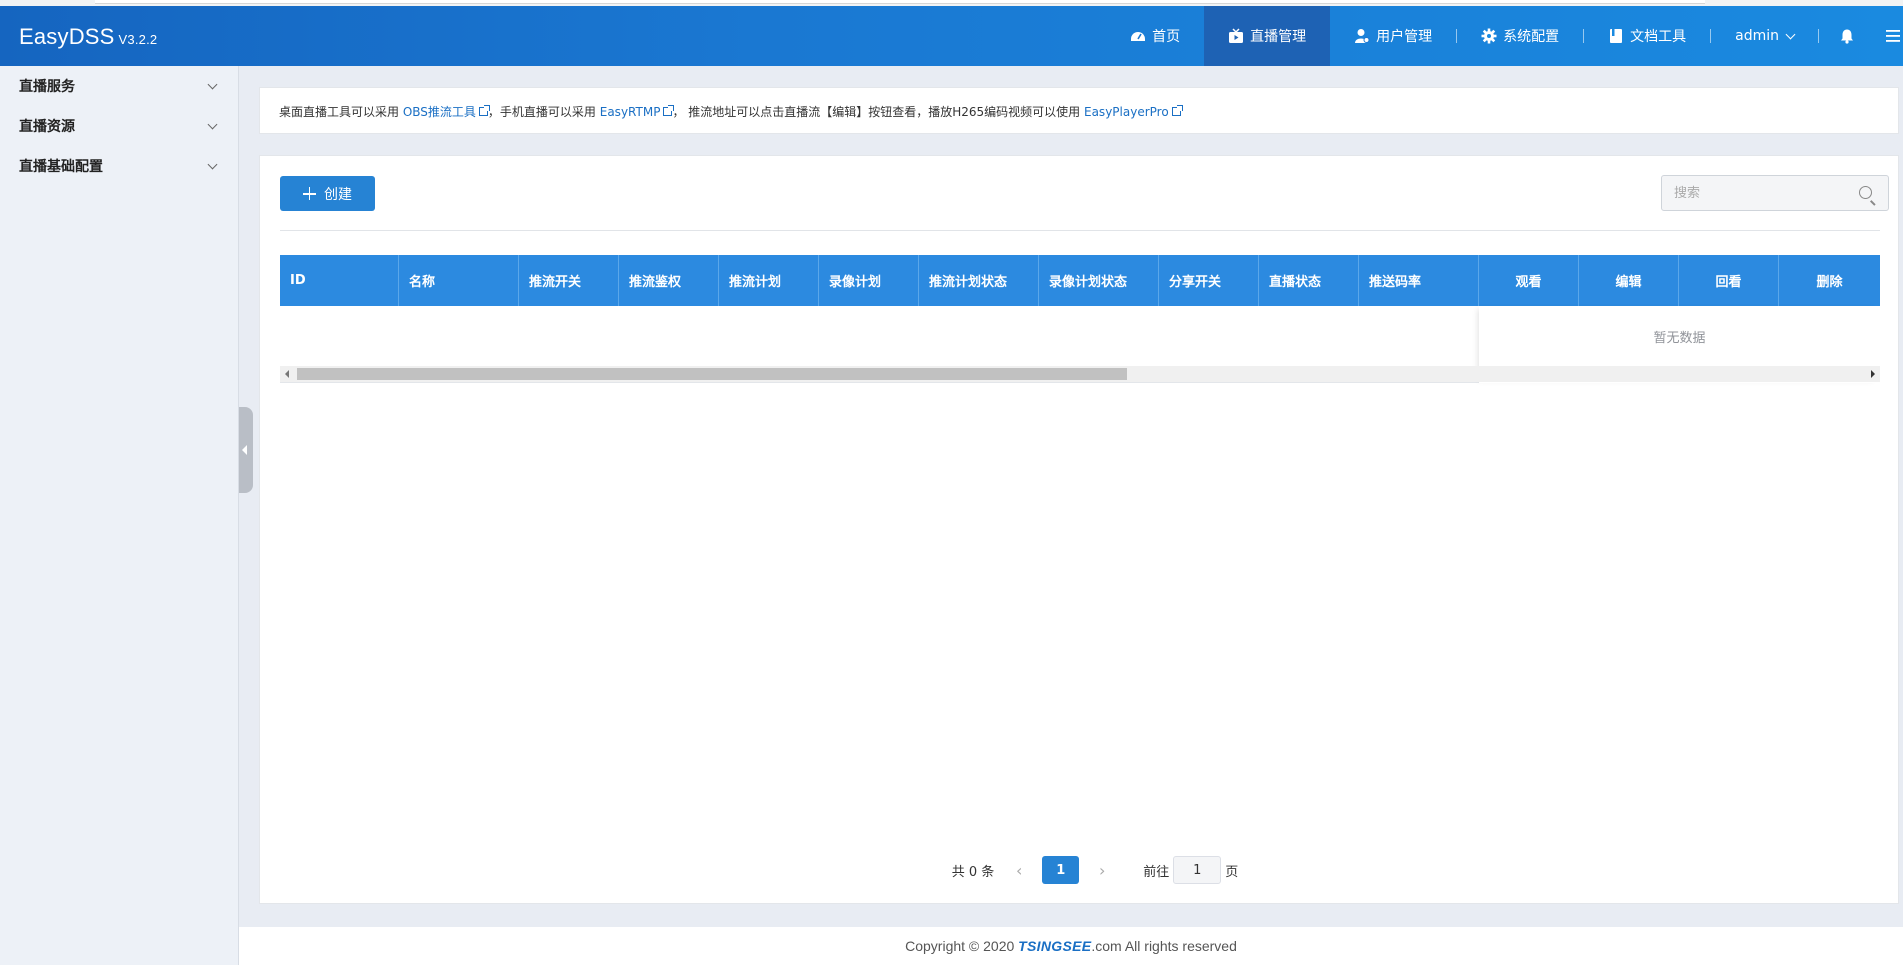 The height and width of the screenshot is (965, 1903). What do you see at coordinates (1126, 112) in the screenshot?
I see `link-text: EasyPlayerPro` at bounding box center [1126, 112].